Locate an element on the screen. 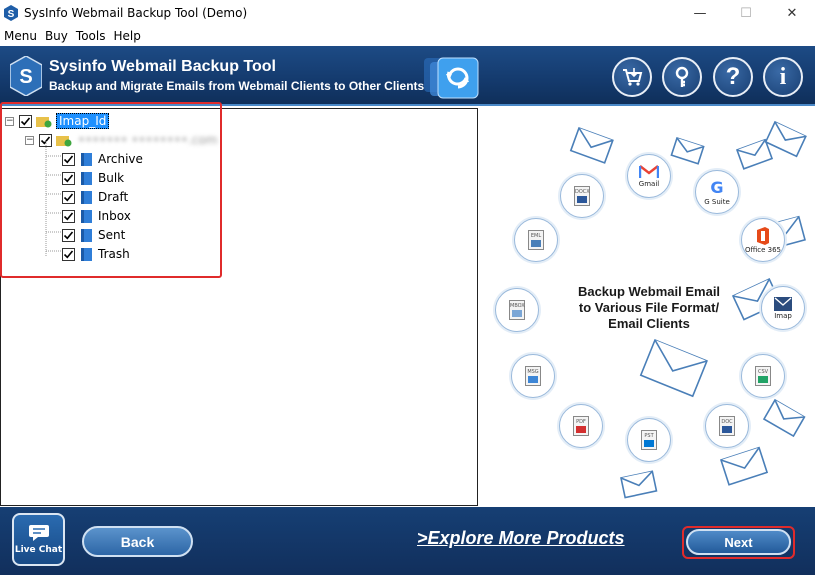 The height and width of the screenshot is (575, 815). office365-icon is located at coordinates (763, 235).